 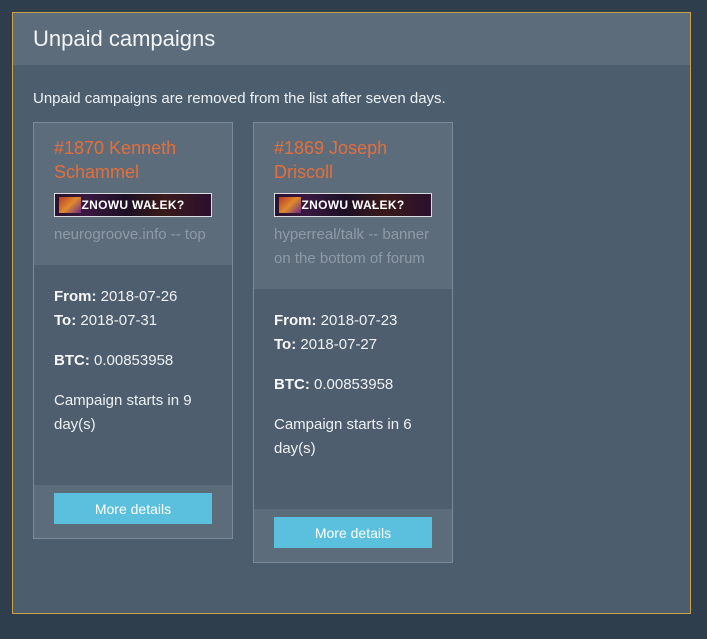 What do you see at coordinates (124, 38) in the screenshot?
I see `panel-title: Unpaid campaigns` at bounding box center [124, 38].